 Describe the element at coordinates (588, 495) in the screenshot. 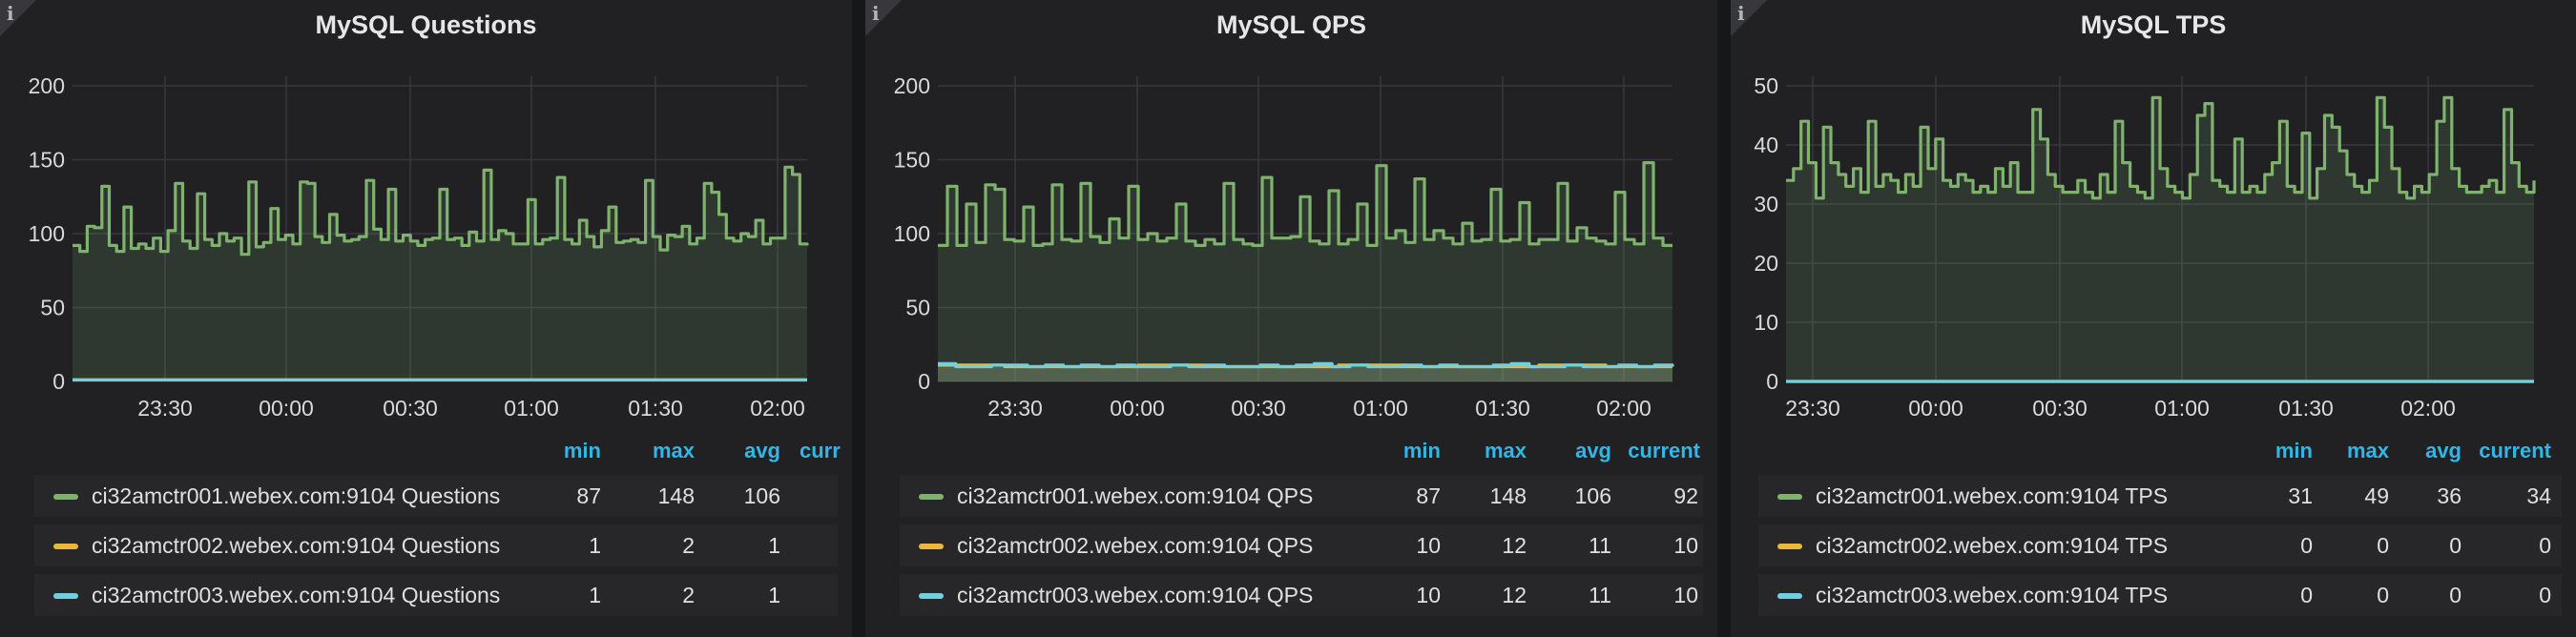

I see `legend-min: 87` at that location.